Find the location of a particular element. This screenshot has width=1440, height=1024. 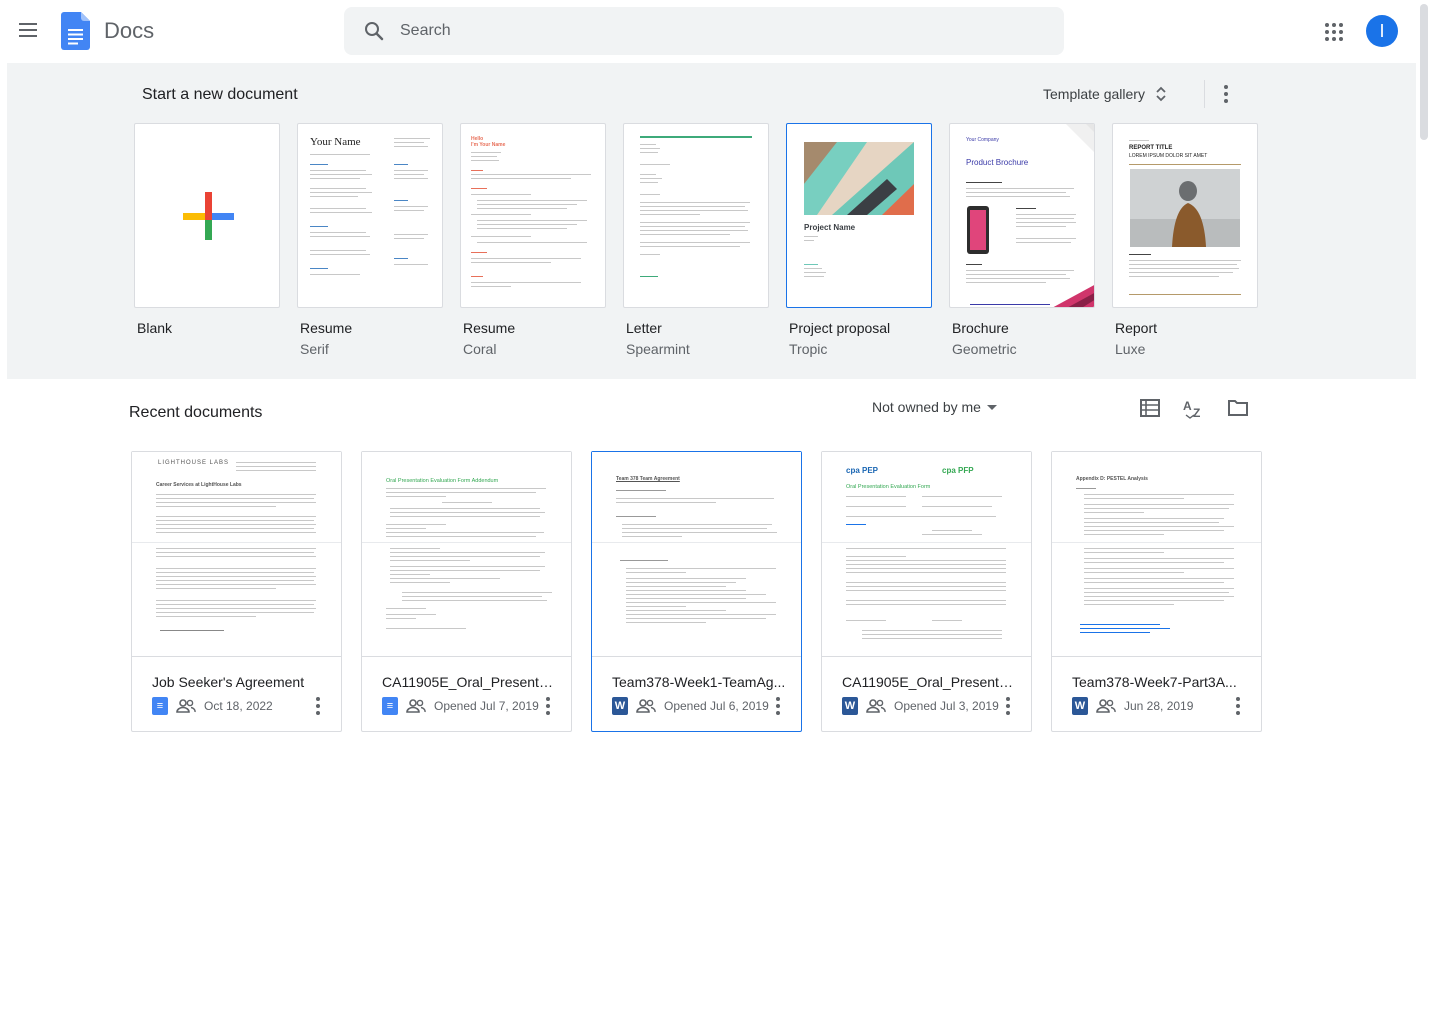

template-project-proposal-tropic: Project Name Project proposal Tropic is located at coordinates (859, 240).